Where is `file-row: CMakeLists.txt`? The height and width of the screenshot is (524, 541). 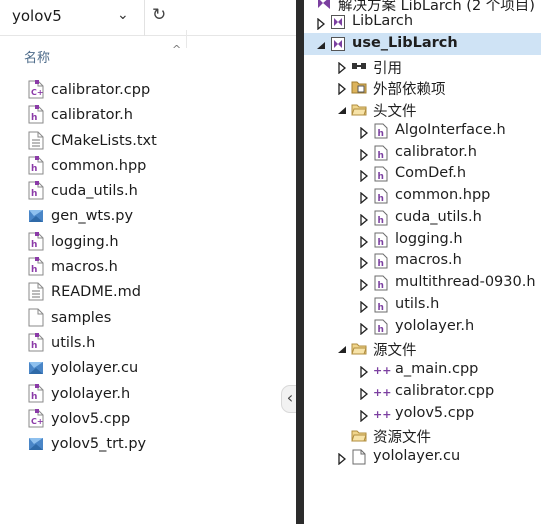 file-row: CMakeLists.txt is located at coordinates (148, 141).